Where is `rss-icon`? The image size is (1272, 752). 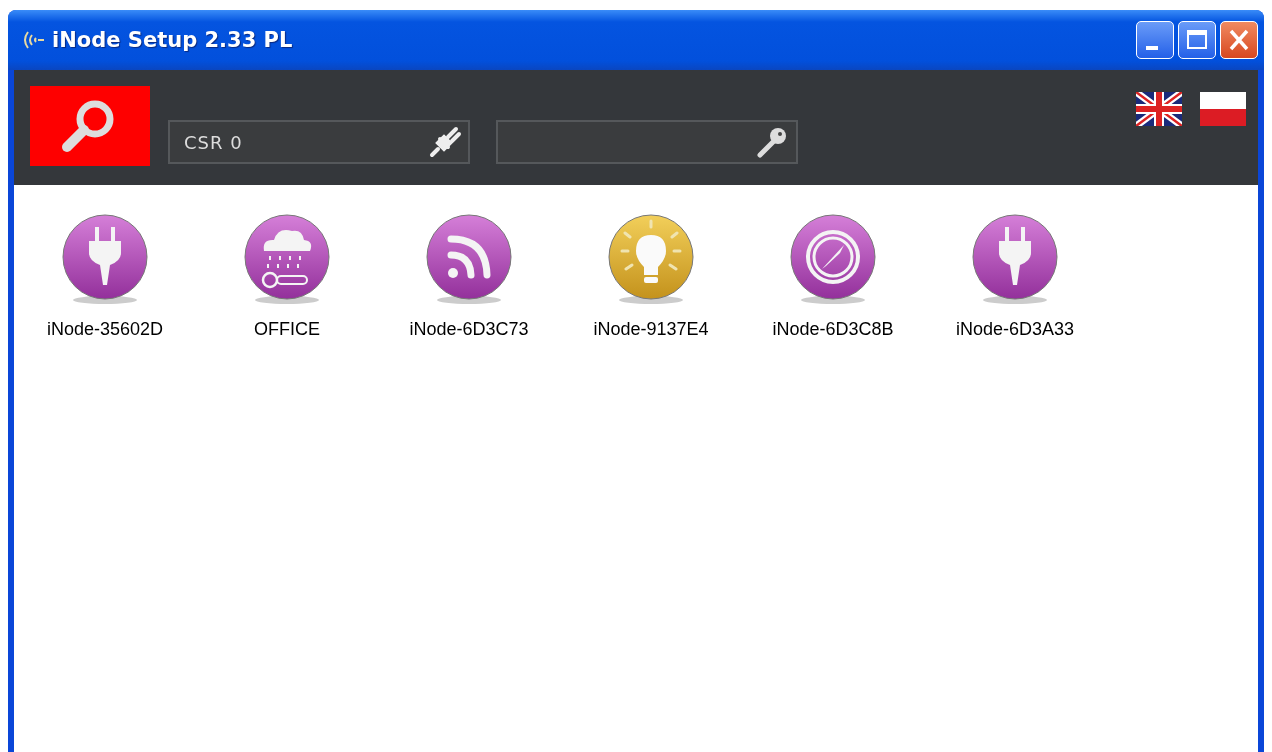
rss-icon is located at coordinates (469, 259).